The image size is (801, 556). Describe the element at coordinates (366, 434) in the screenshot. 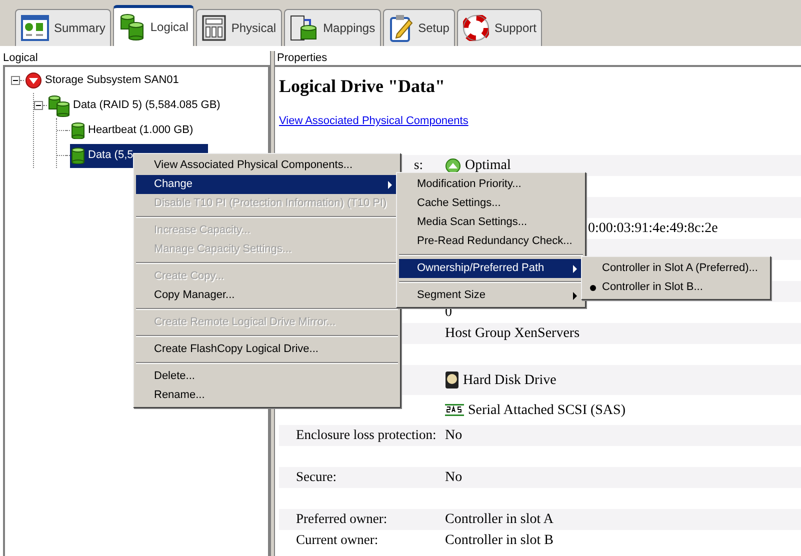

I see `property-label: Enclosure loss protection:` at that location.